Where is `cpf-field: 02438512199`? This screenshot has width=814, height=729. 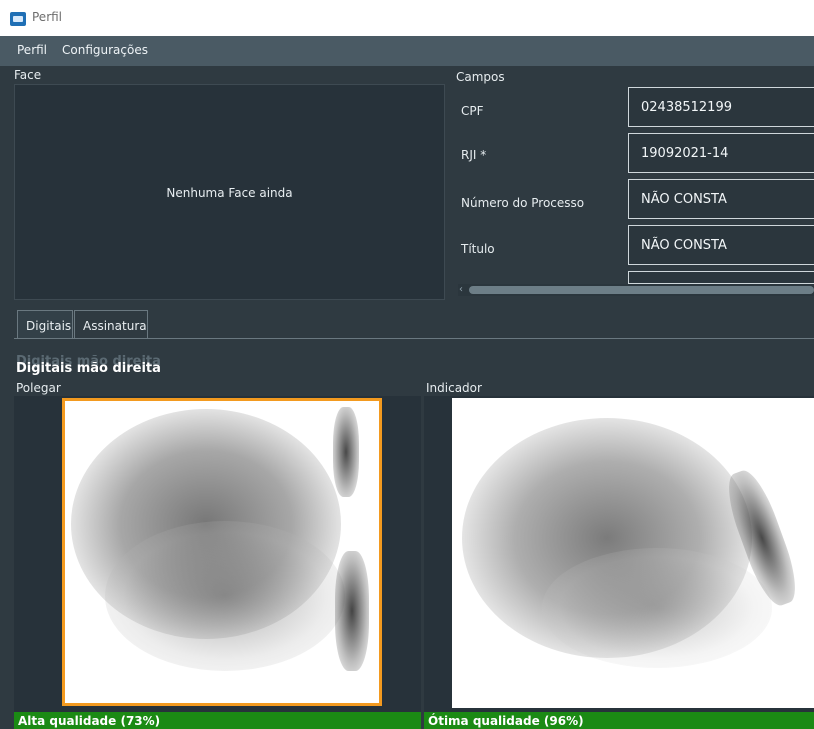 cpf-field: 02438512199 is located at coordinates (721, 107).